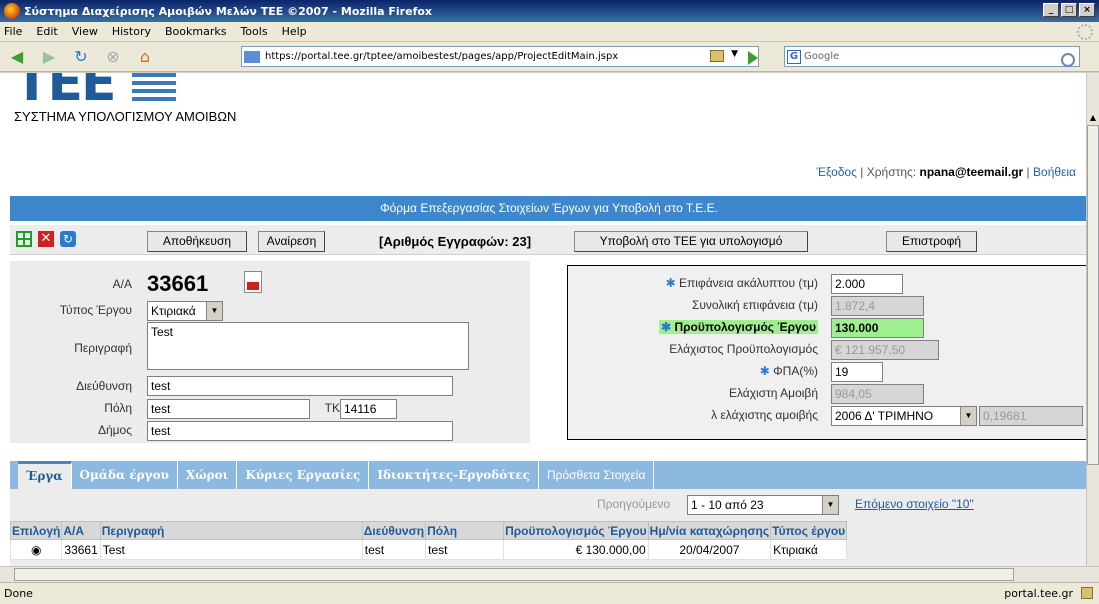 This screenshot has height=604, width=1099. I want to click on tab-owners: Ιδιοκτήτες-Εργοδότες, so click(454, 475).